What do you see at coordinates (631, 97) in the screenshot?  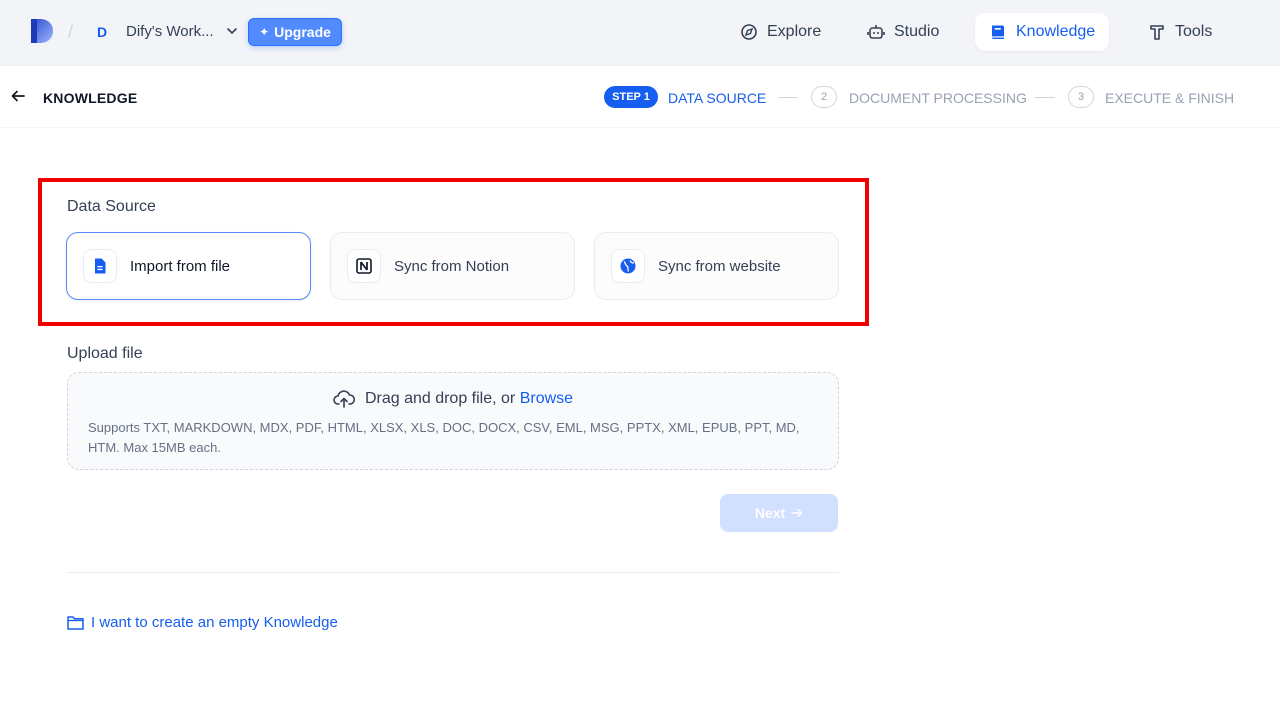 I see `step-1-badge: STEP 1` at bounding box center [631, 97].